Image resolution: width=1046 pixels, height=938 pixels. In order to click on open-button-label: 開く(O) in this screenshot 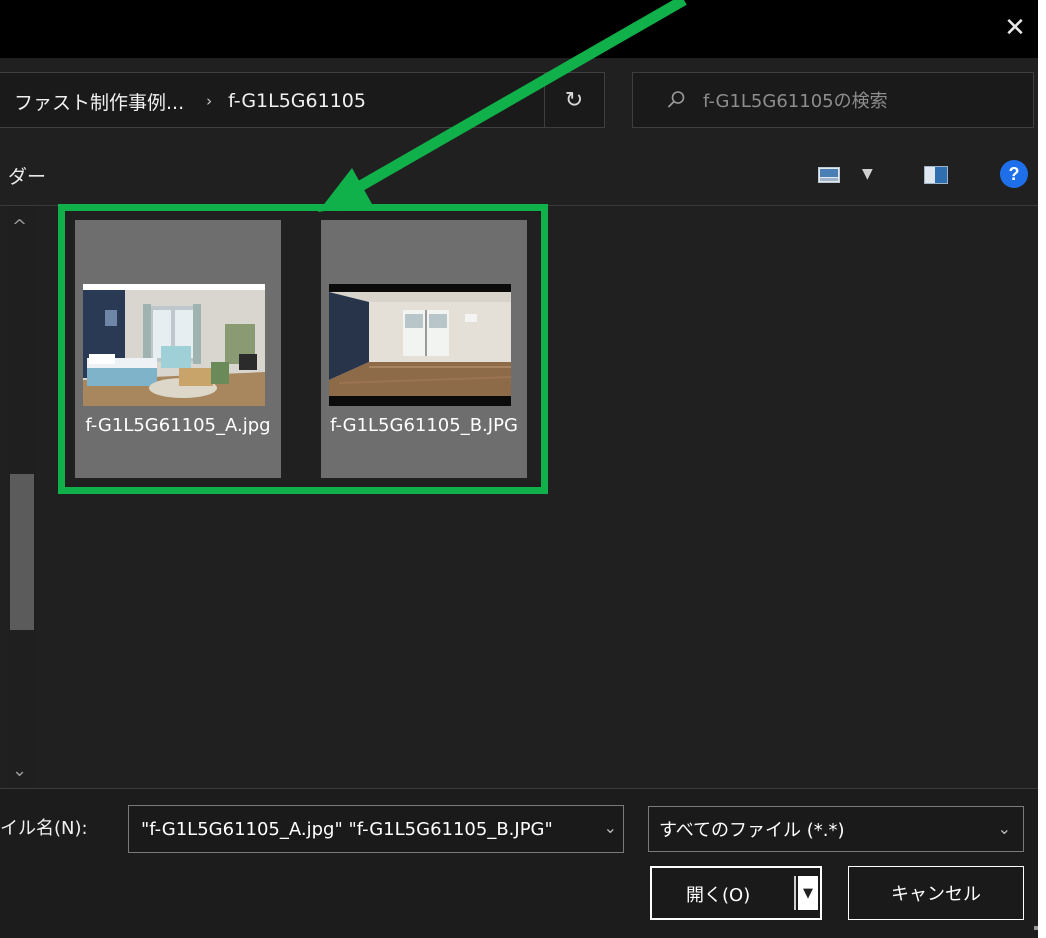, I will do `click(718, 895)`.